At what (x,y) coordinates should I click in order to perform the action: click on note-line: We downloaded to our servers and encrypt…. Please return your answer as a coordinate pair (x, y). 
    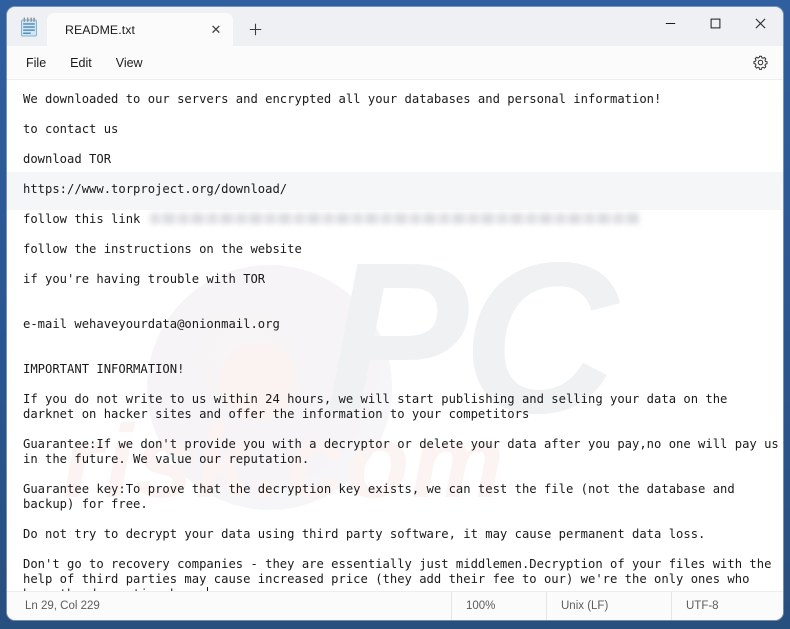
    Looking at the image, I should click on (342, 99).